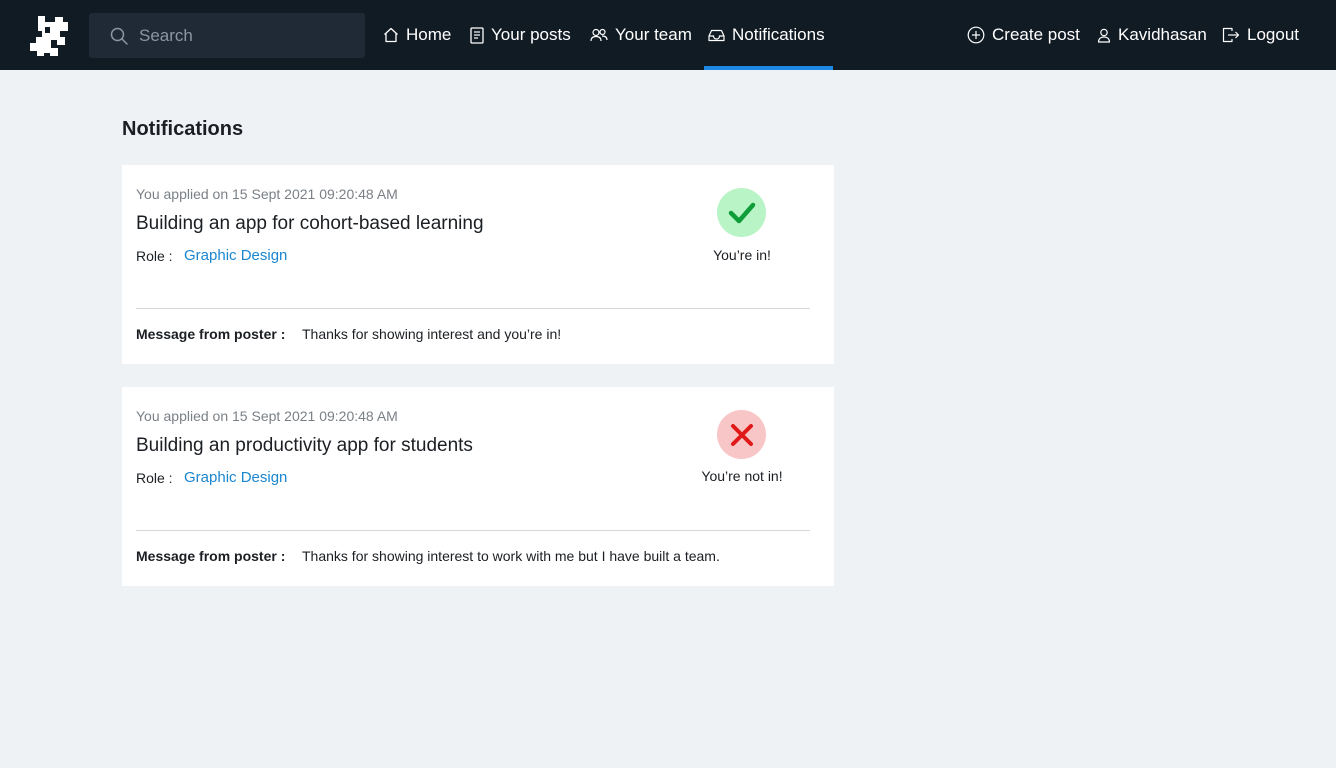 The width and height of the screenshot is (1336, 768). I want to click on document-icon, so click(477, 35).